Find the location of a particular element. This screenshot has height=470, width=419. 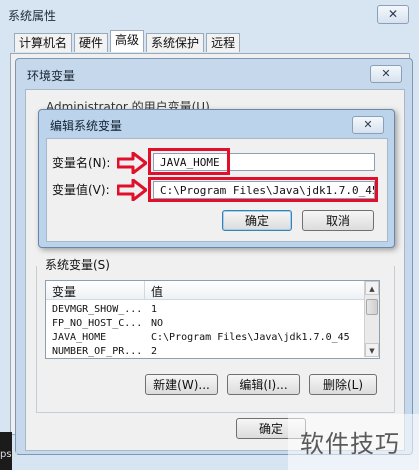

scroll-up-icon: ▲ is located at coordinates (372, 288).